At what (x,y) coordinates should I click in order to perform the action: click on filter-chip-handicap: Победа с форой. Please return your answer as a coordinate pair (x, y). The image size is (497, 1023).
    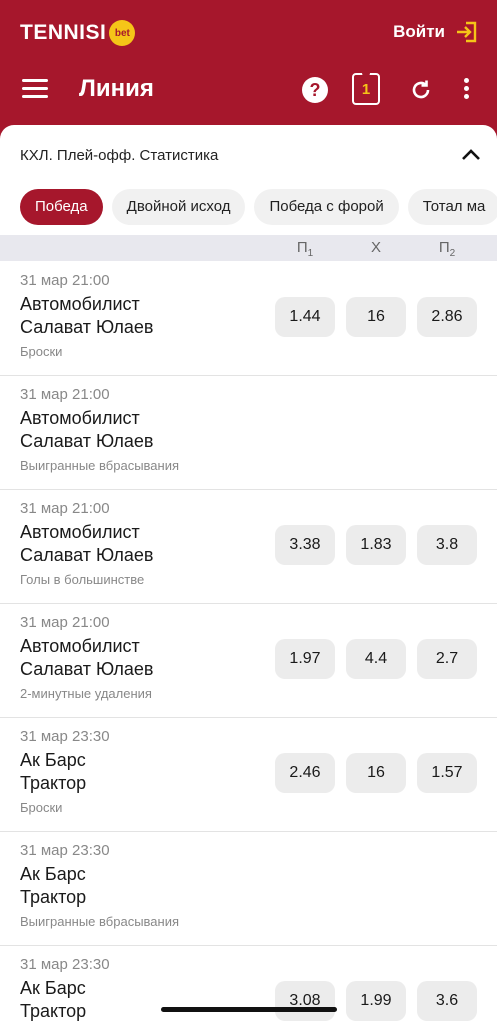
    Looking at the image, I should click on (326, 207).